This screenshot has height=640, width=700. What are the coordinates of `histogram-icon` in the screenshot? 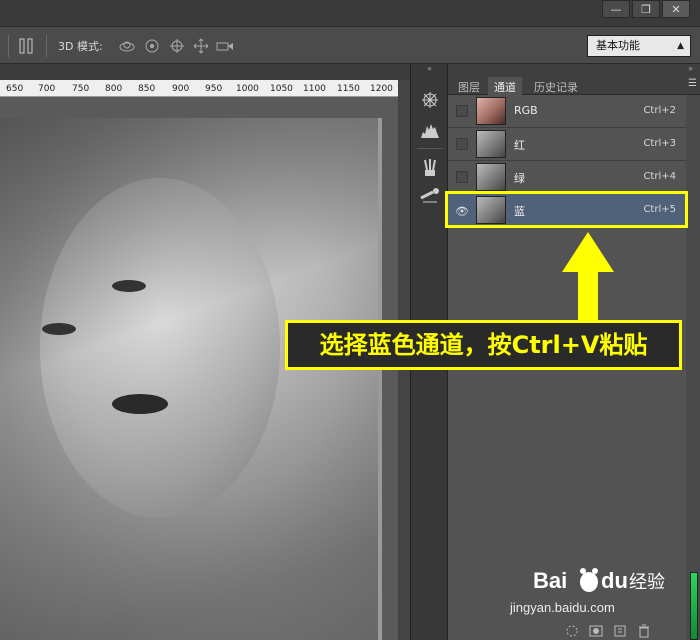 It's located at (430, 130).